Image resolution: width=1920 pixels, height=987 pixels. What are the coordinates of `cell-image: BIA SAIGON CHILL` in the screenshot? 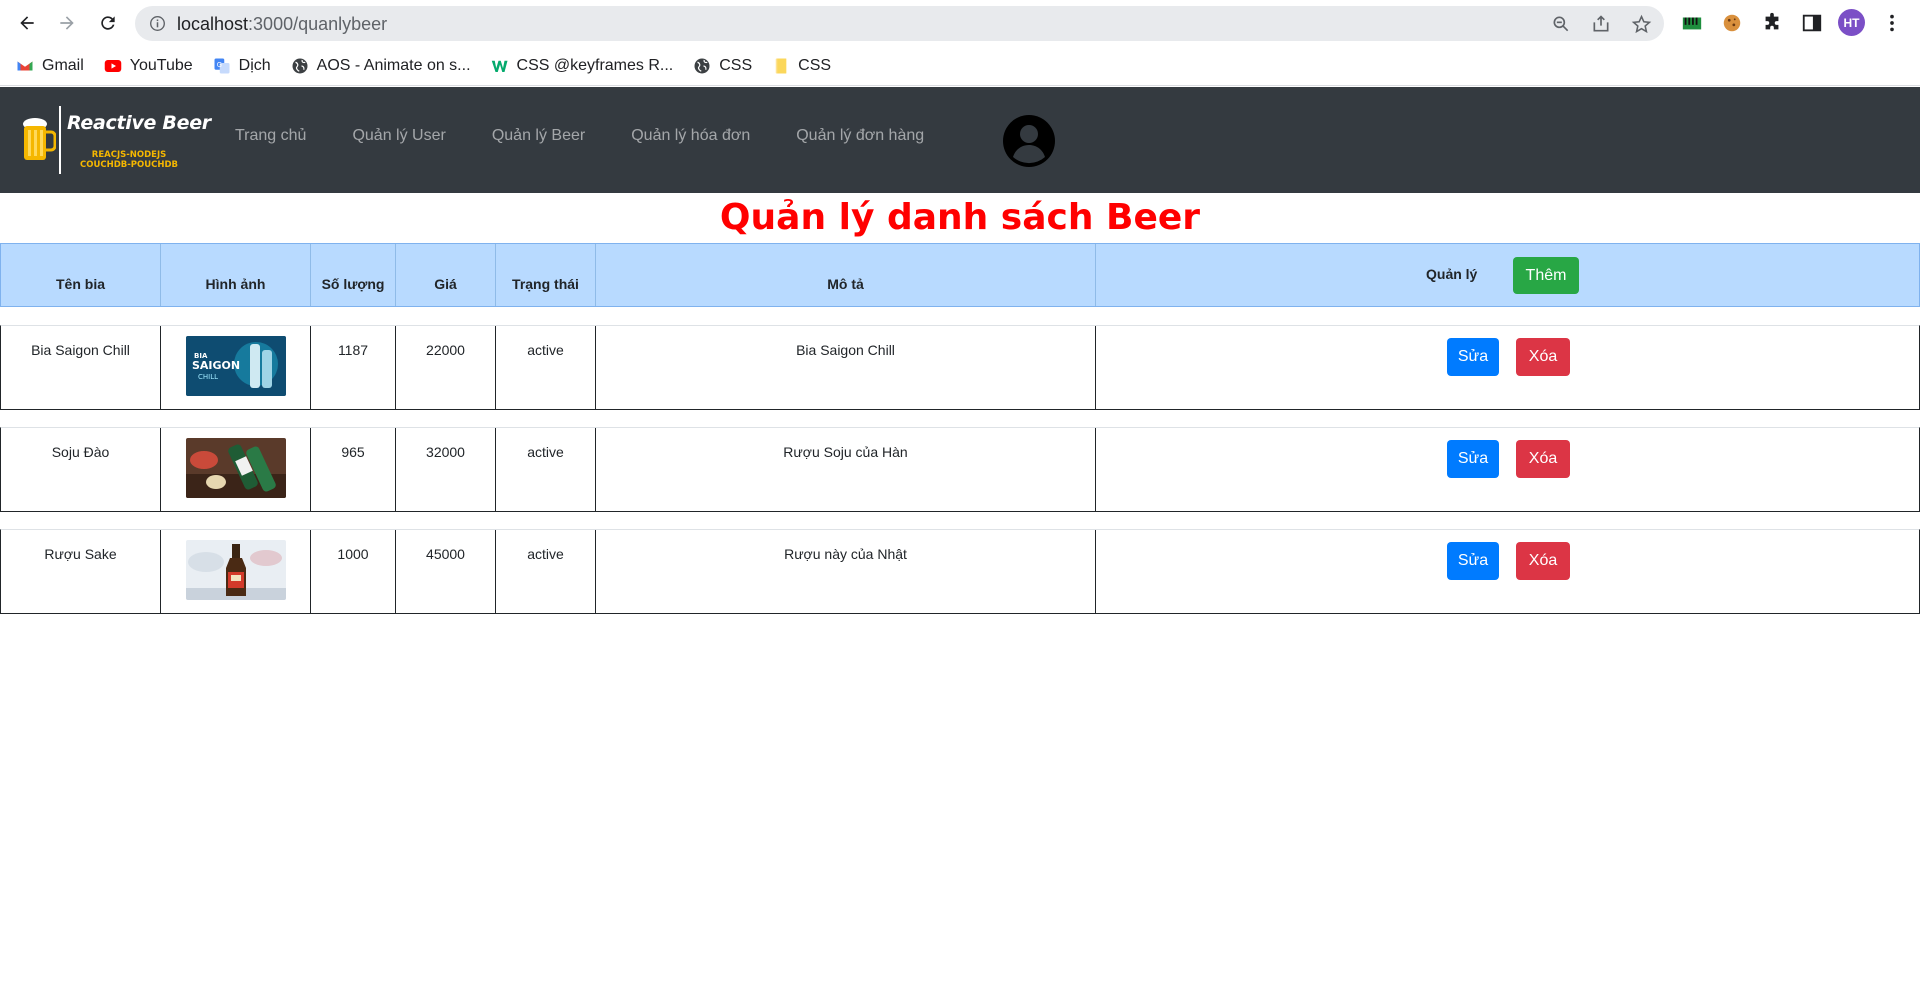 It's located at (236, 367).